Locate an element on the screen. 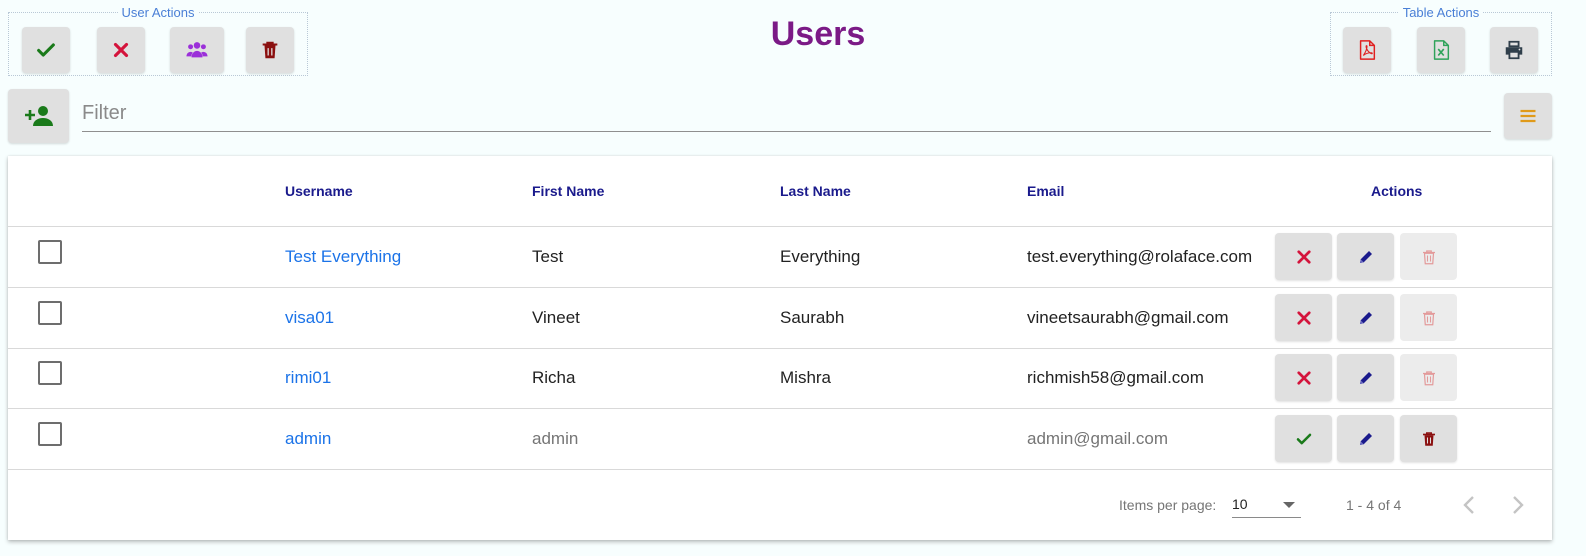 This screenshot has width=1586, height=556. add-user-icon is located at coordinates (38, 116).